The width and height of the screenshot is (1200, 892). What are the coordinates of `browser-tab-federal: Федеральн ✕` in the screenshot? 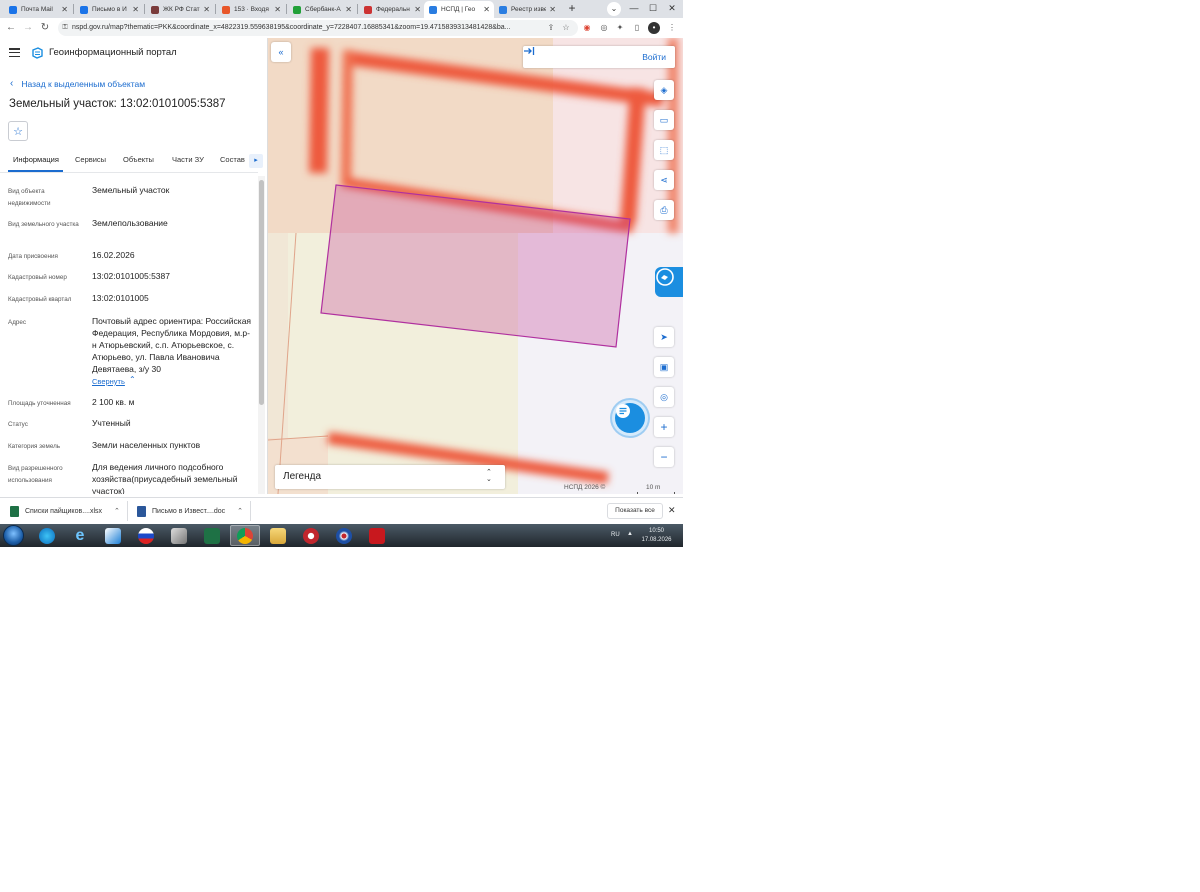 It's located at (392, 9).